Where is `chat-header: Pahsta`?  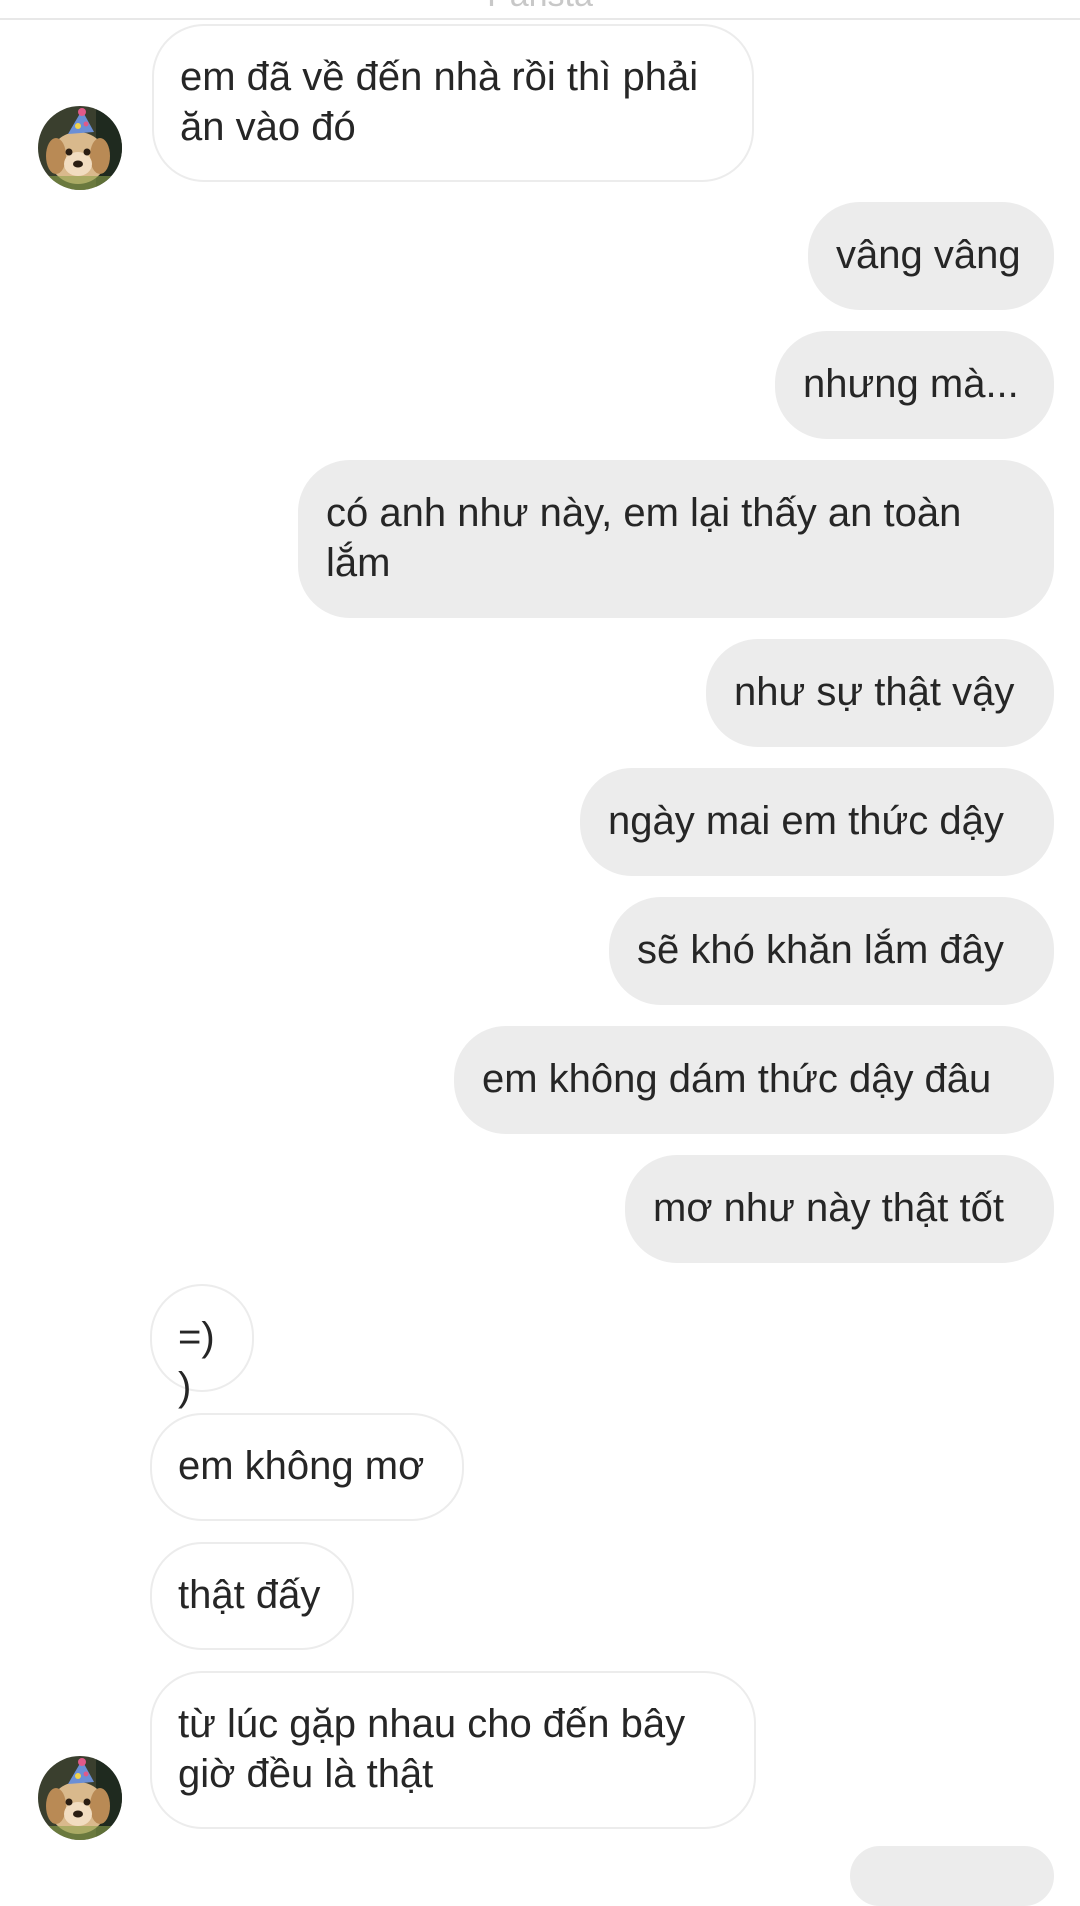
chat-header: Pahsta is located at coordinates (540, 10).